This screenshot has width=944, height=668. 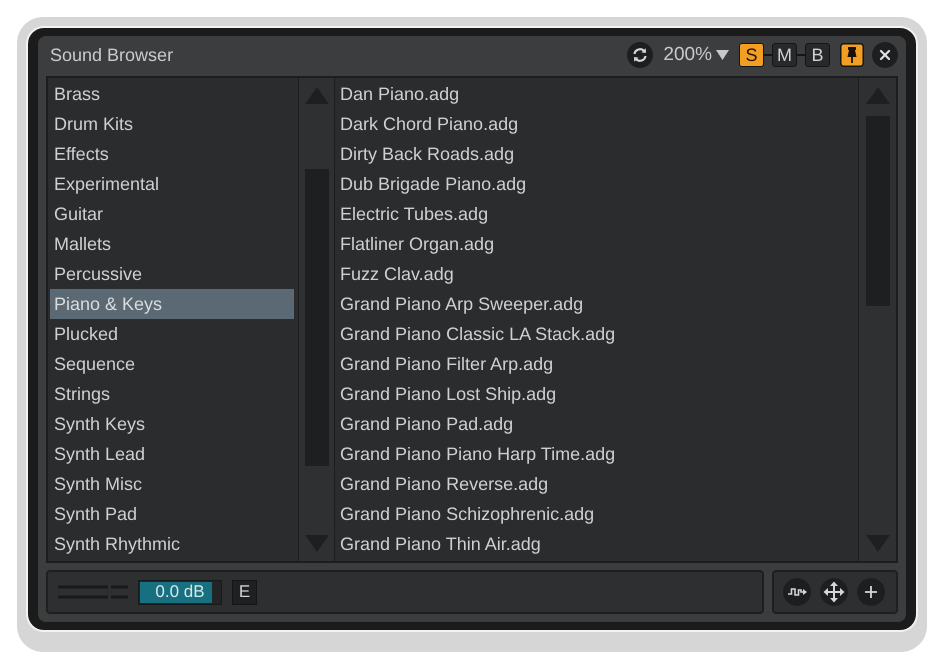 I want to click on file-item: Fuzz Clav.adg, so click(x=596, y=274).